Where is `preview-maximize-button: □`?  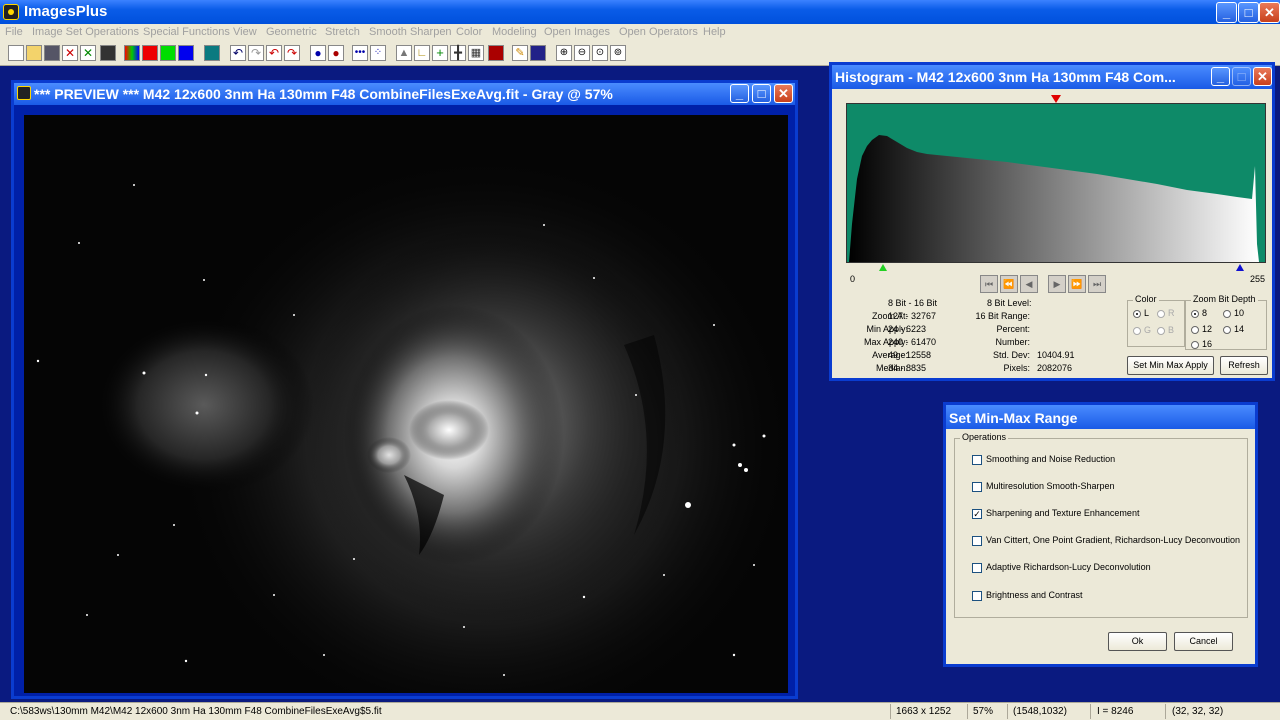
preview-maximize-button: □ is located at coordinates (761, 93).